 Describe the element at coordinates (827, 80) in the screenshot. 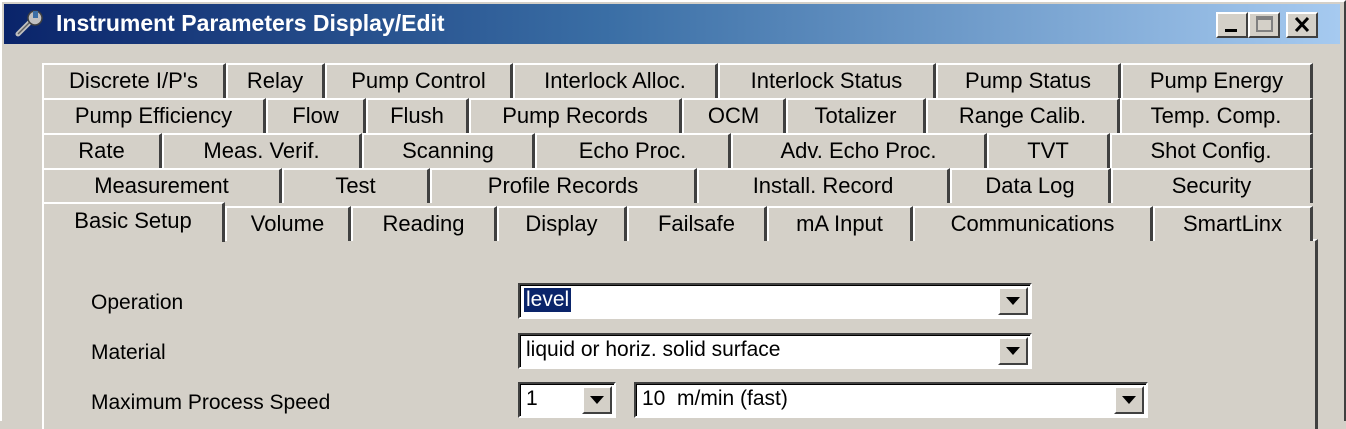

I see `tab-interlock-status: Interlock Status` at that location.